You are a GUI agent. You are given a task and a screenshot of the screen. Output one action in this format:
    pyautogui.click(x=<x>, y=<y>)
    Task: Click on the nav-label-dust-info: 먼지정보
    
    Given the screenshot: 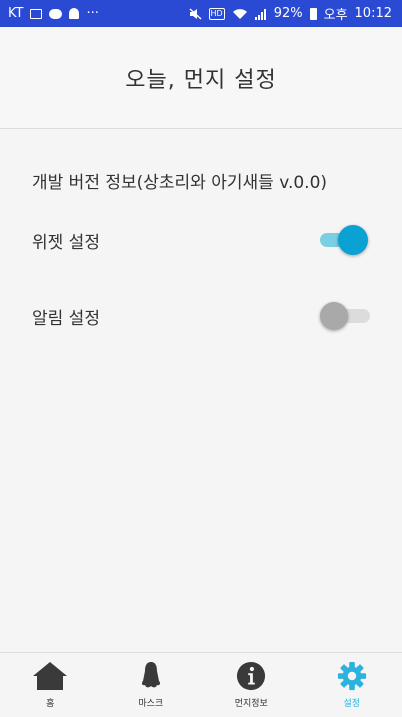 What is the action you would take?
    pyautogui.click(x=251, y=702)
    